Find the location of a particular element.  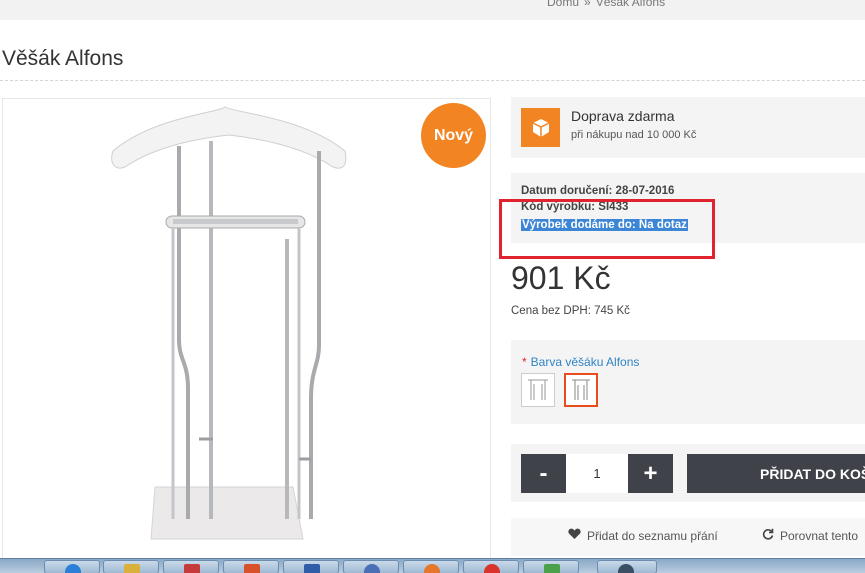

shipping-info: Doprava zdarma při nákupu nad 10 000 Kč is located at coordinates (688, 127).